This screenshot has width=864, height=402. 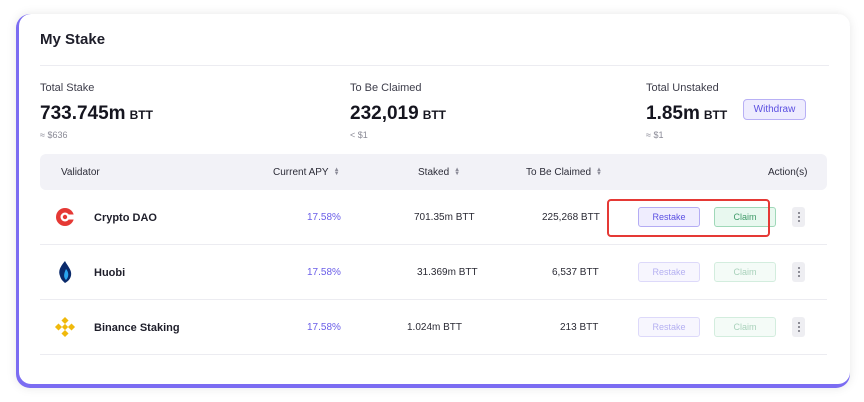 What do you see at coordinates (774, 109) in the screenshot?
I see `withdraw-button: Withdraw` at bounding box center [774, 109].